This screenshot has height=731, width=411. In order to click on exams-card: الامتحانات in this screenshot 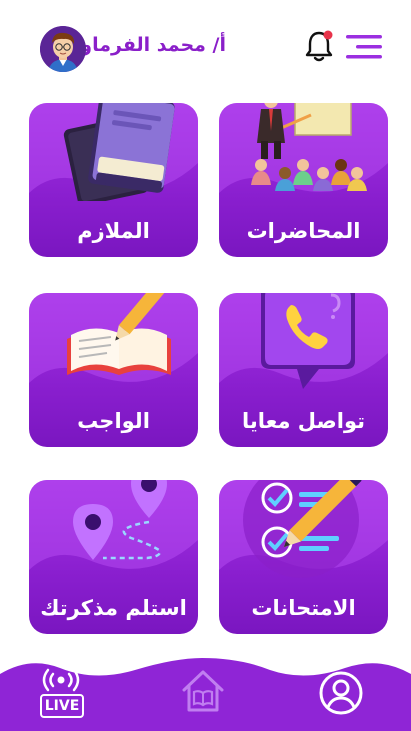, I will do `click(303, 557)`.